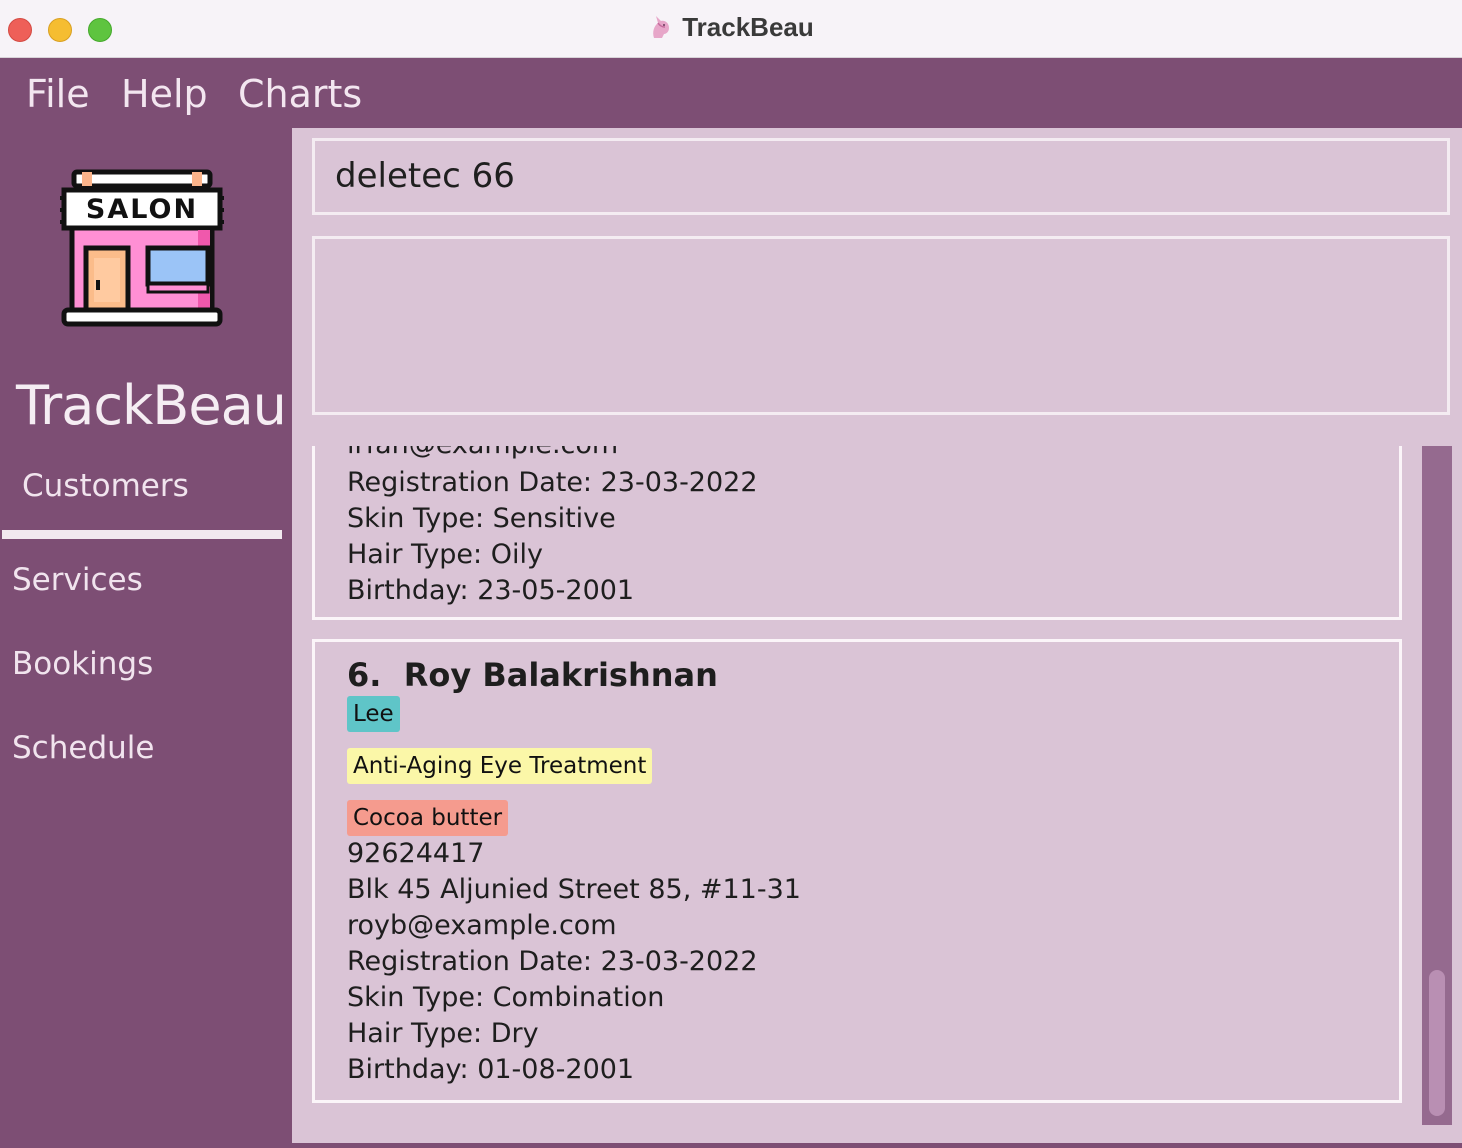  Describe the element at coordinates (491, 1069) in the screenshot. I see `customer-birthday: Birthday: 01-08-2001` at that location.